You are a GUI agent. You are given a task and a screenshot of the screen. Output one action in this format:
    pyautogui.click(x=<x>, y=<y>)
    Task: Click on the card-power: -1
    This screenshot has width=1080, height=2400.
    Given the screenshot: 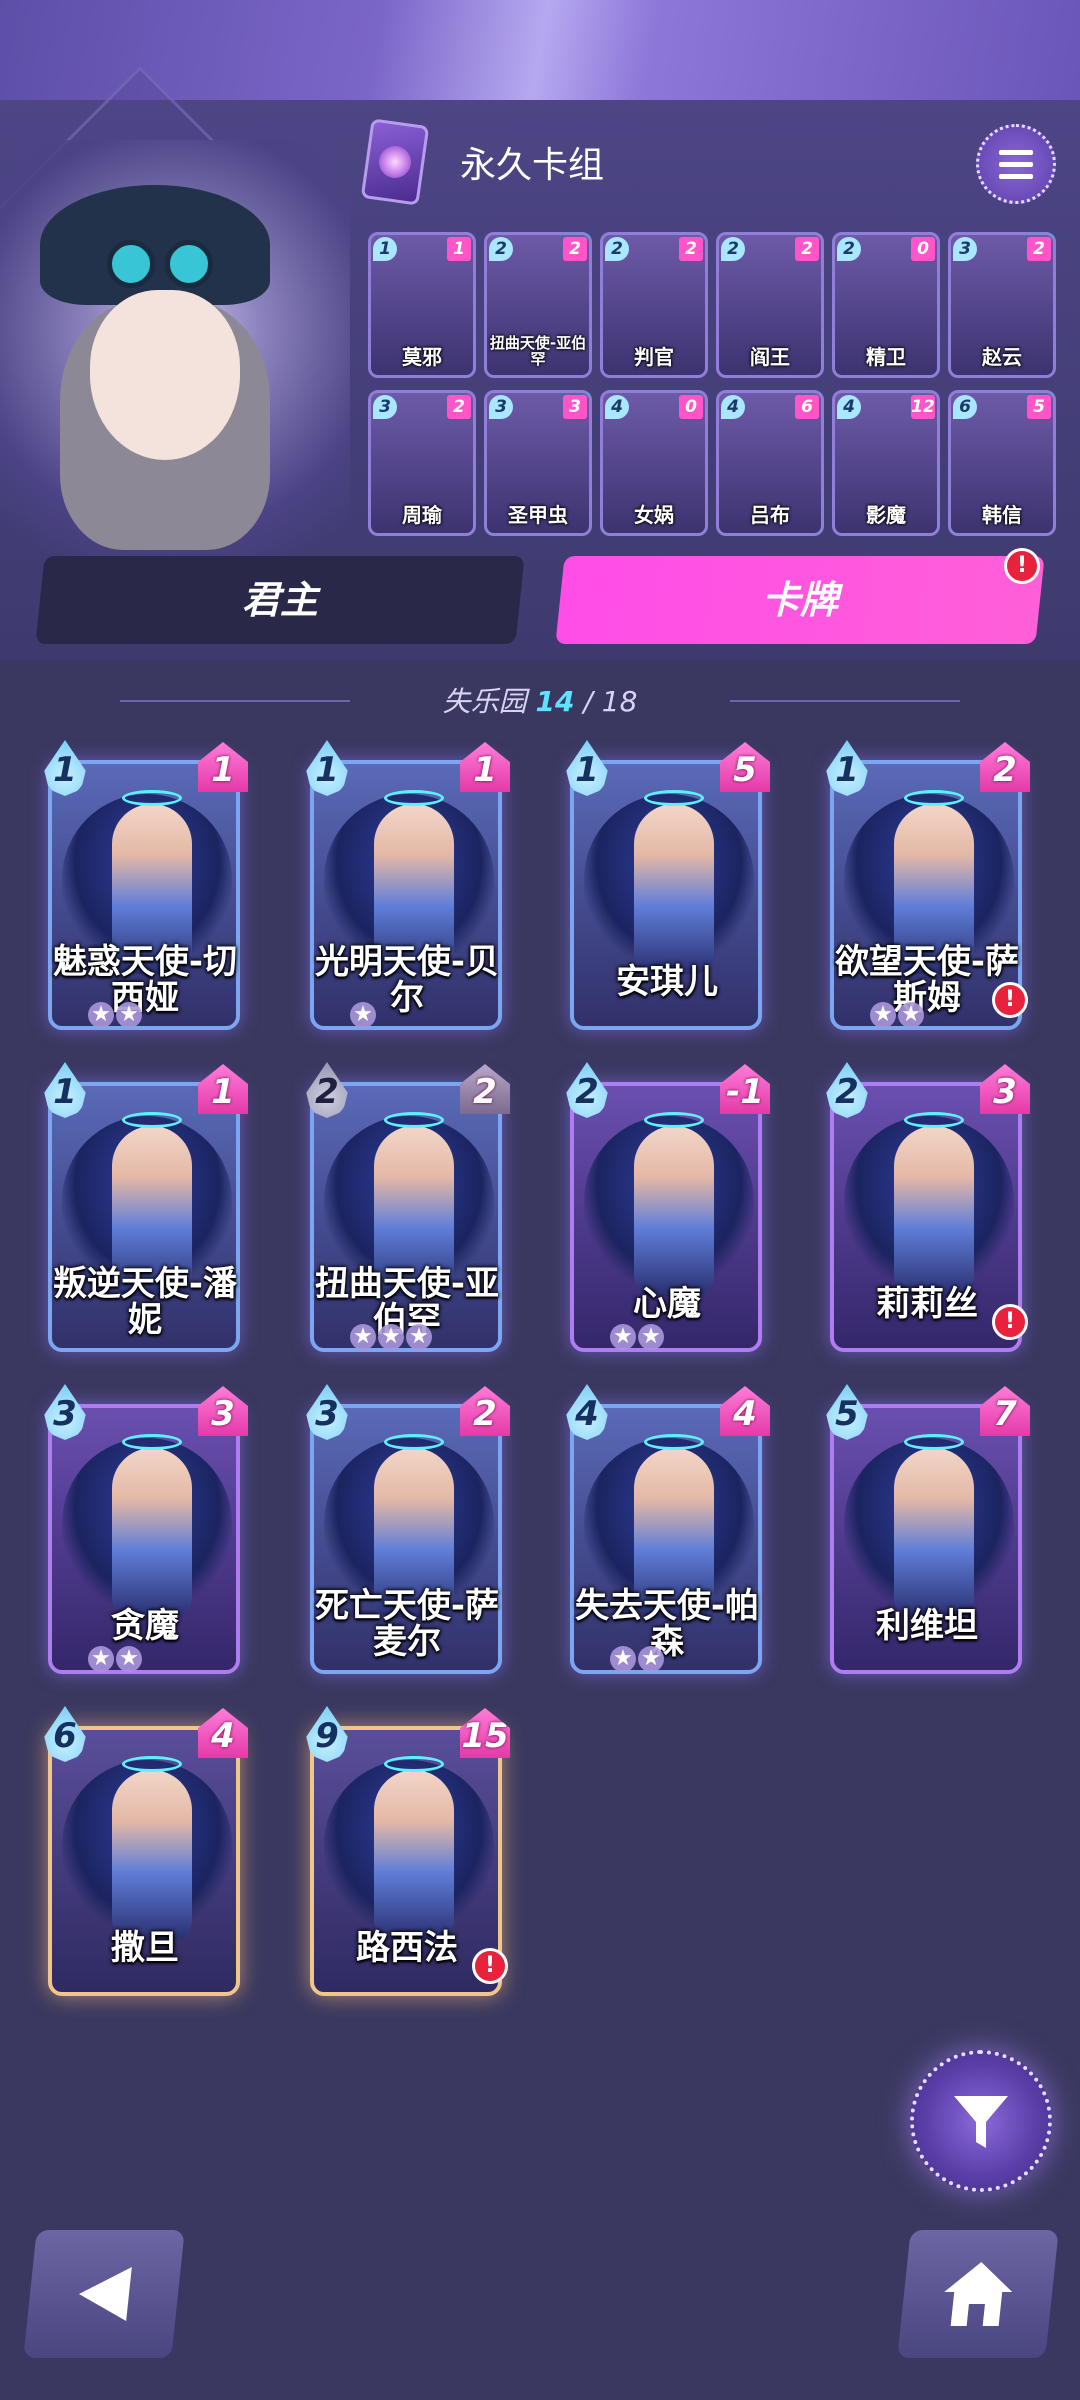 What is the action you would take?
    pyautogui.click(x=745, y=1089)
    